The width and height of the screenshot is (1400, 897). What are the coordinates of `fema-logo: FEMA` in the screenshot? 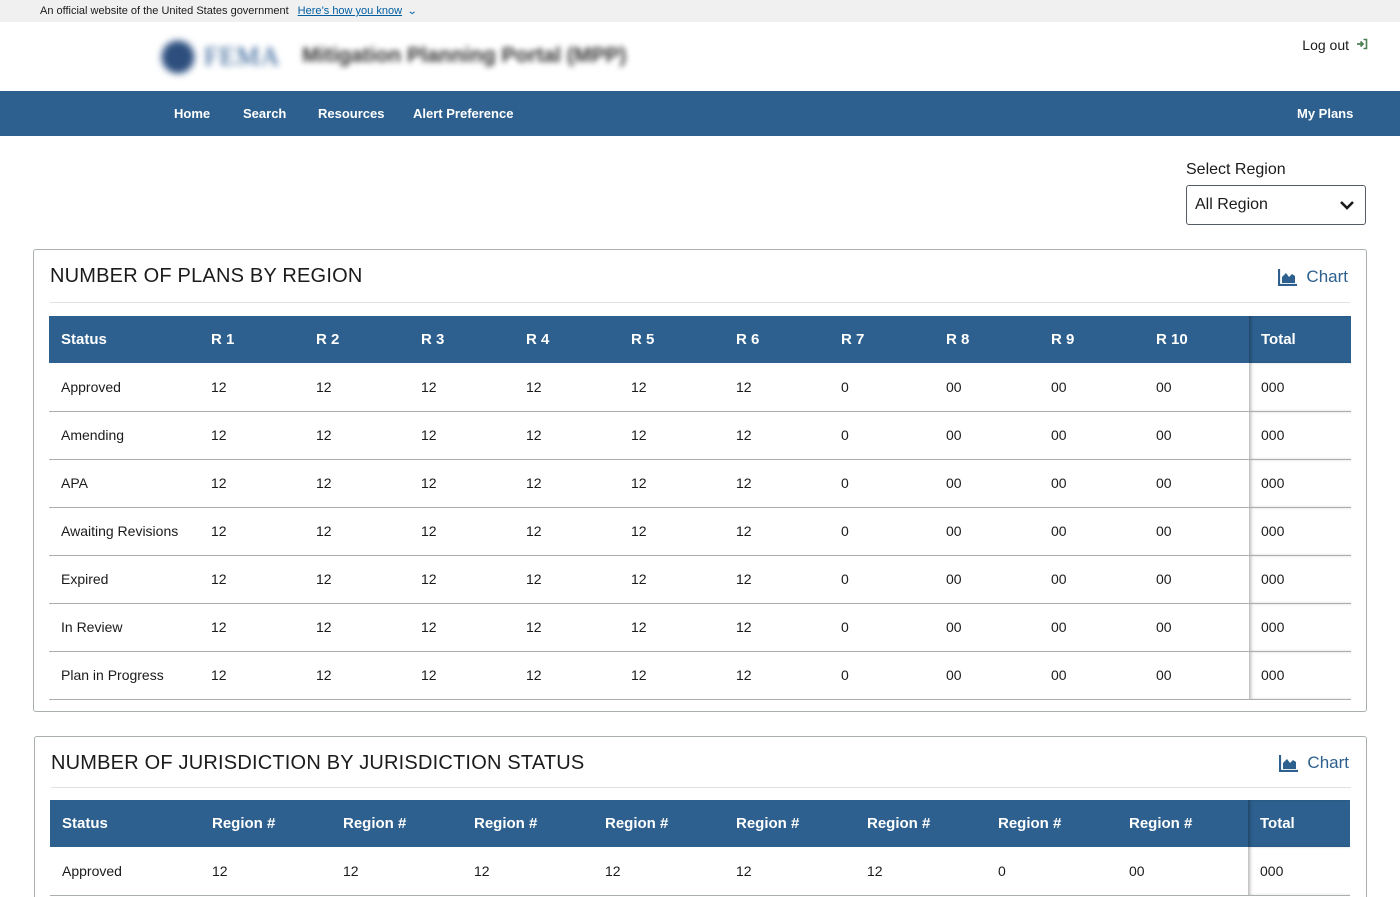 It's located at (220, 57).